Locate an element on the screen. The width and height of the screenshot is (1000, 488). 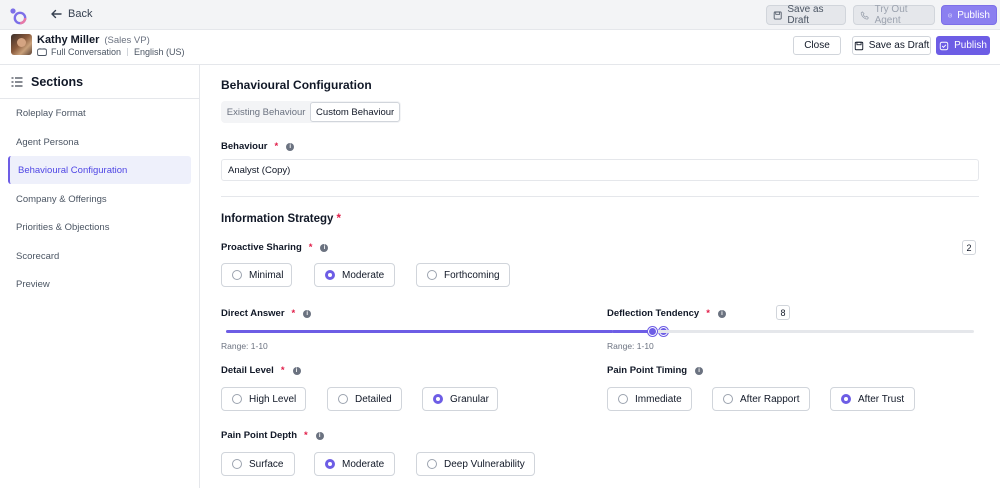
try-out-agent-label: Try Out Agent is located at coordinates (891, 15).